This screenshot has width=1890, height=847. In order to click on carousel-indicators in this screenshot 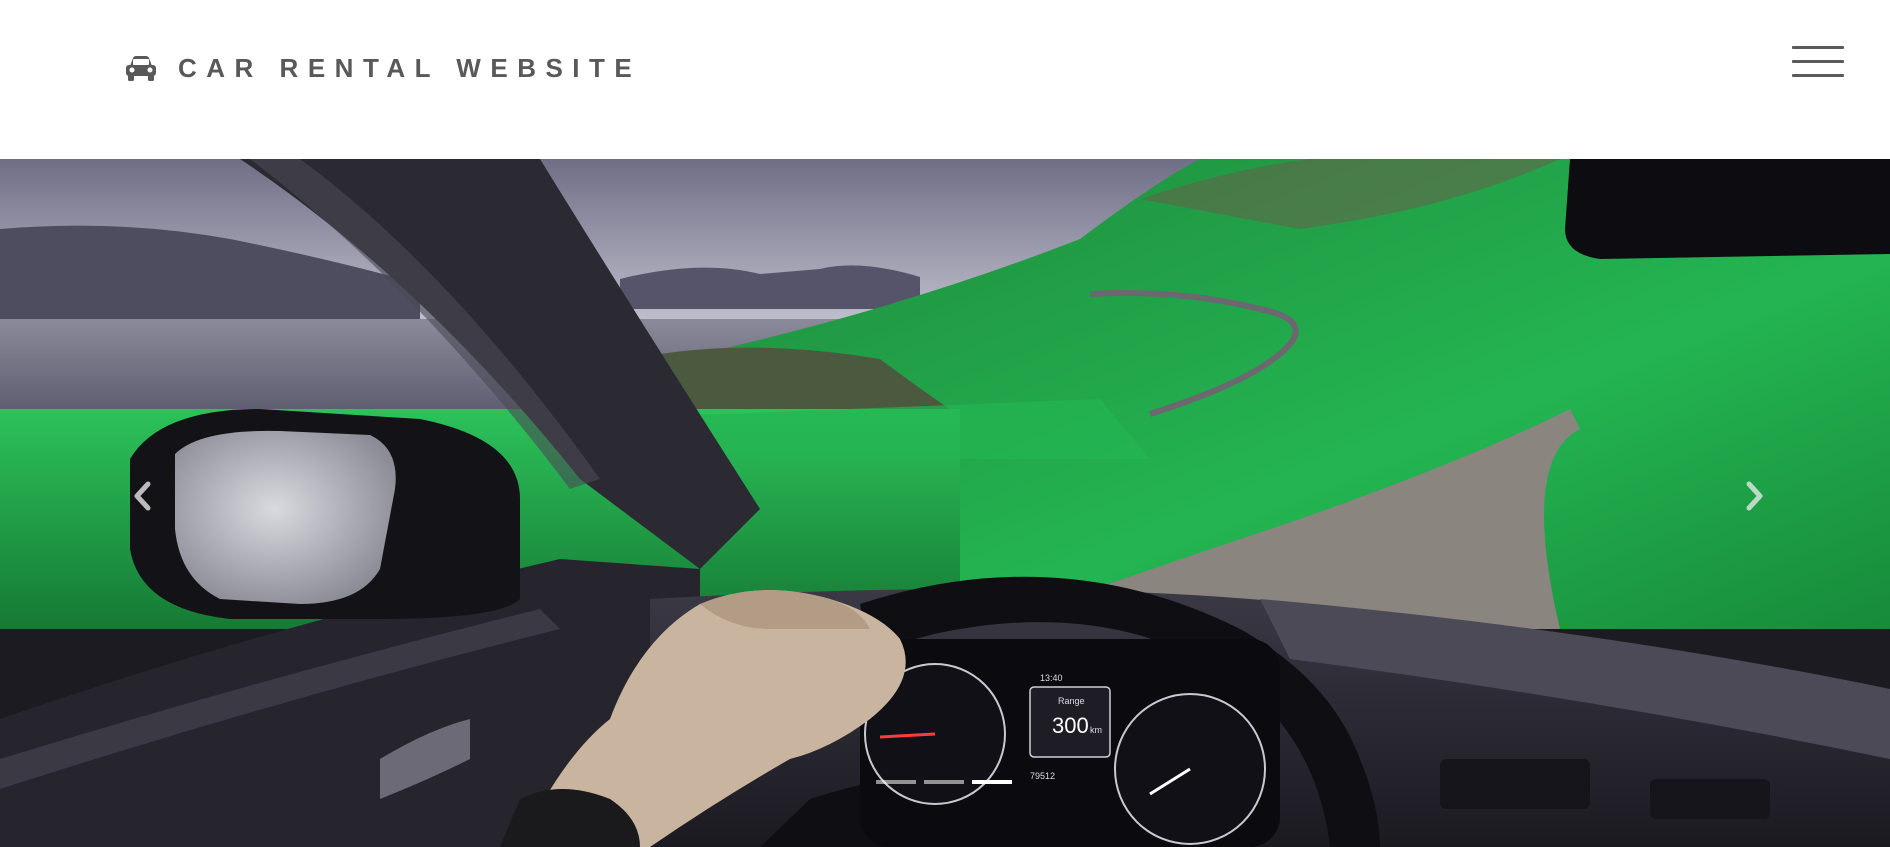, I will do `click(944, 782)`.